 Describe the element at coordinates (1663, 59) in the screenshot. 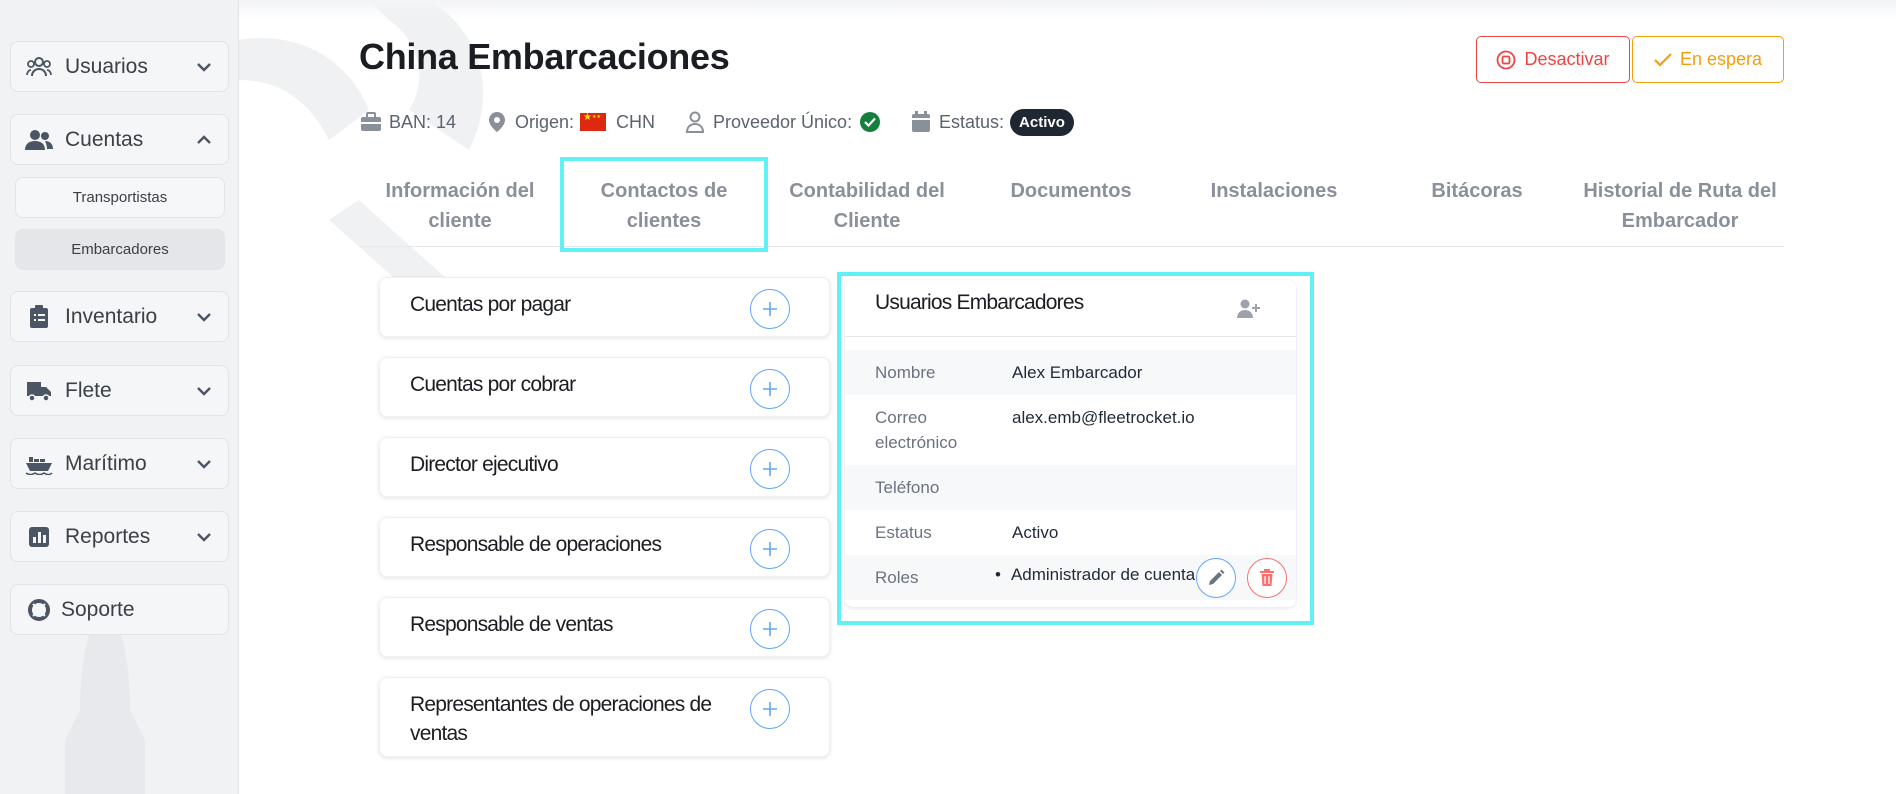

I see `check-icon` at that location.